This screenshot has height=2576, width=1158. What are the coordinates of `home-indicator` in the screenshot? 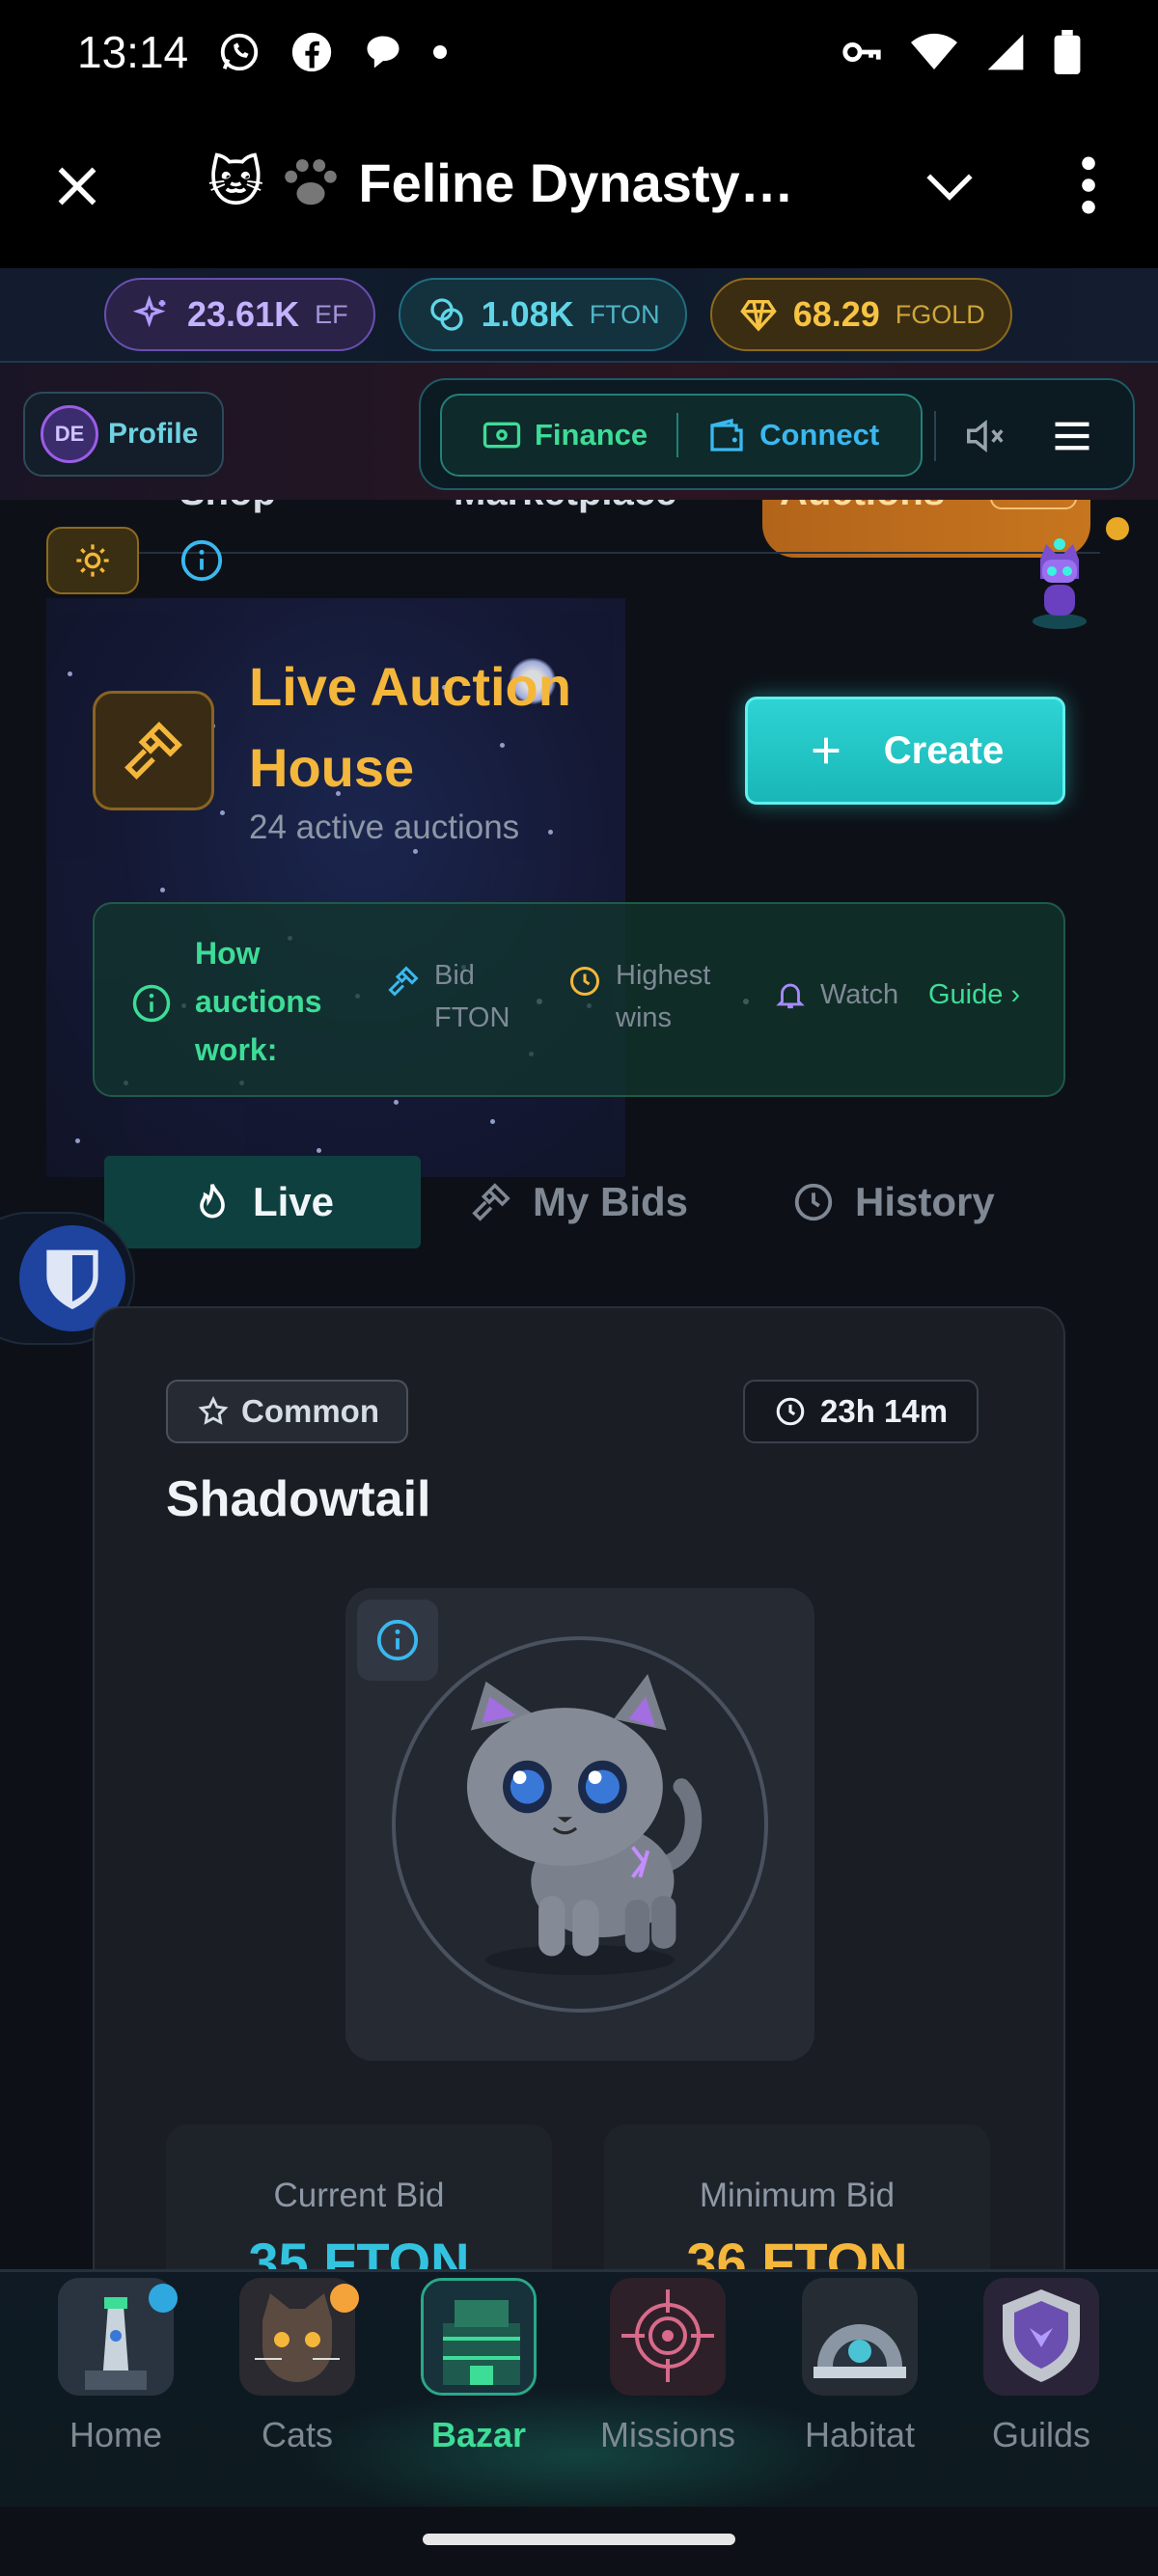 It's located at (579, 2539).